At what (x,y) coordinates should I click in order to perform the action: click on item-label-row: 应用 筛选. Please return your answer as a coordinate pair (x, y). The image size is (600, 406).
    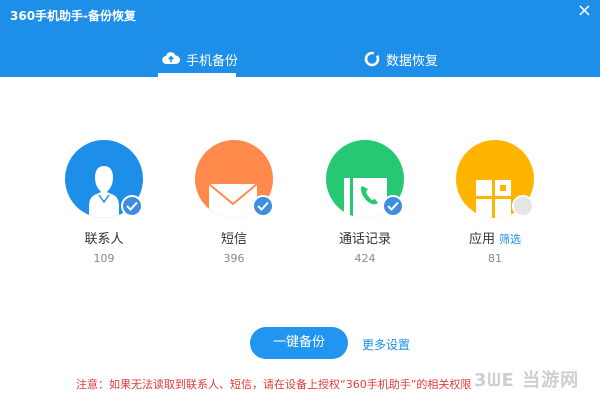
    Looking at the image, I should click on (495, 237).